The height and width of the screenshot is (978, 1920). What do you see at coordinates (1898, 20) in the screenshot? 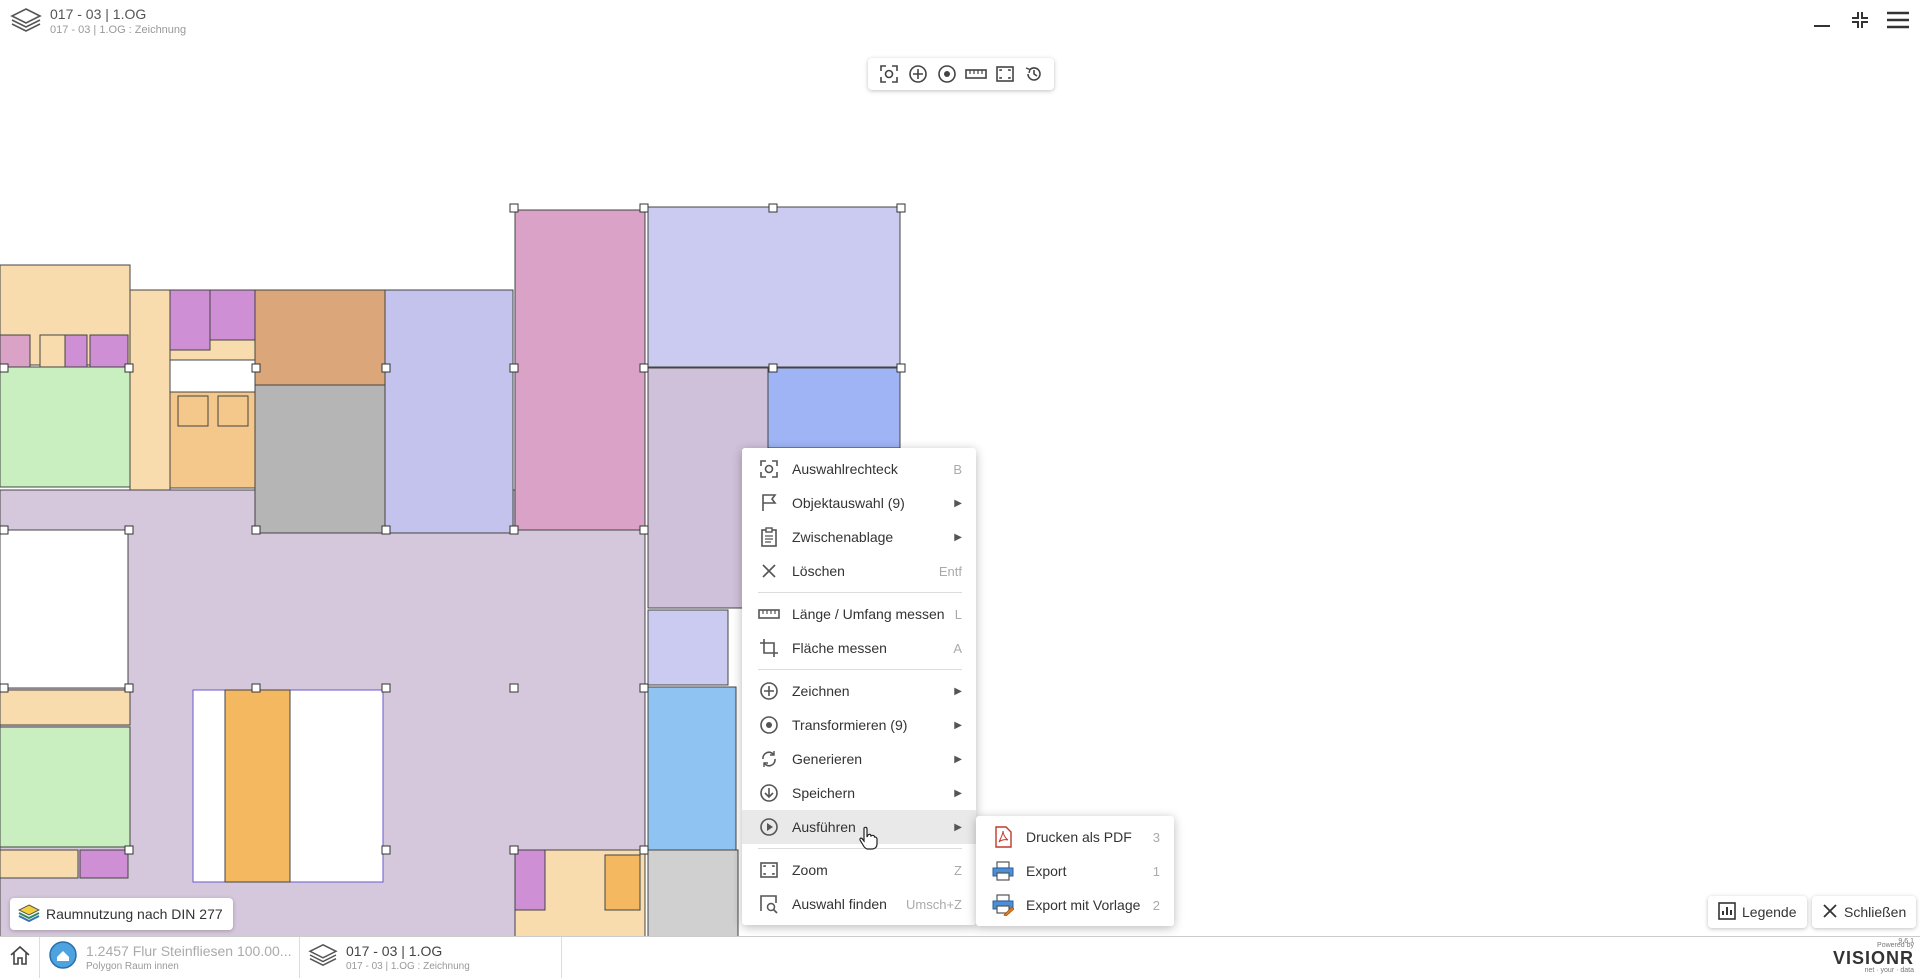
I see `menu-icon` at bounding box center [1898, 20].